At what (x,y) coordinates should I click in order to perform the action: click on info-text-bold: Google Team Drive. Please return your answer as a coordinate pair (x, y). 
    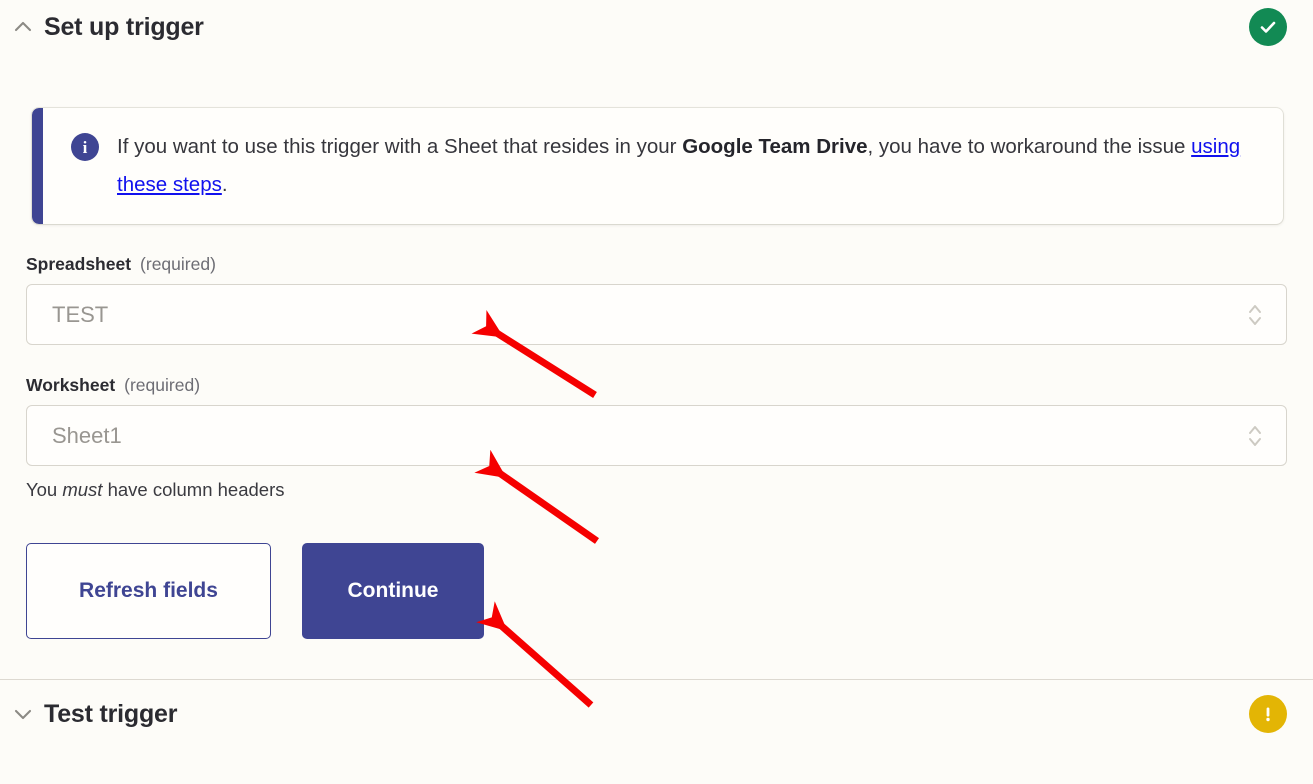
    Looking at the image, I should click on (775, 146).